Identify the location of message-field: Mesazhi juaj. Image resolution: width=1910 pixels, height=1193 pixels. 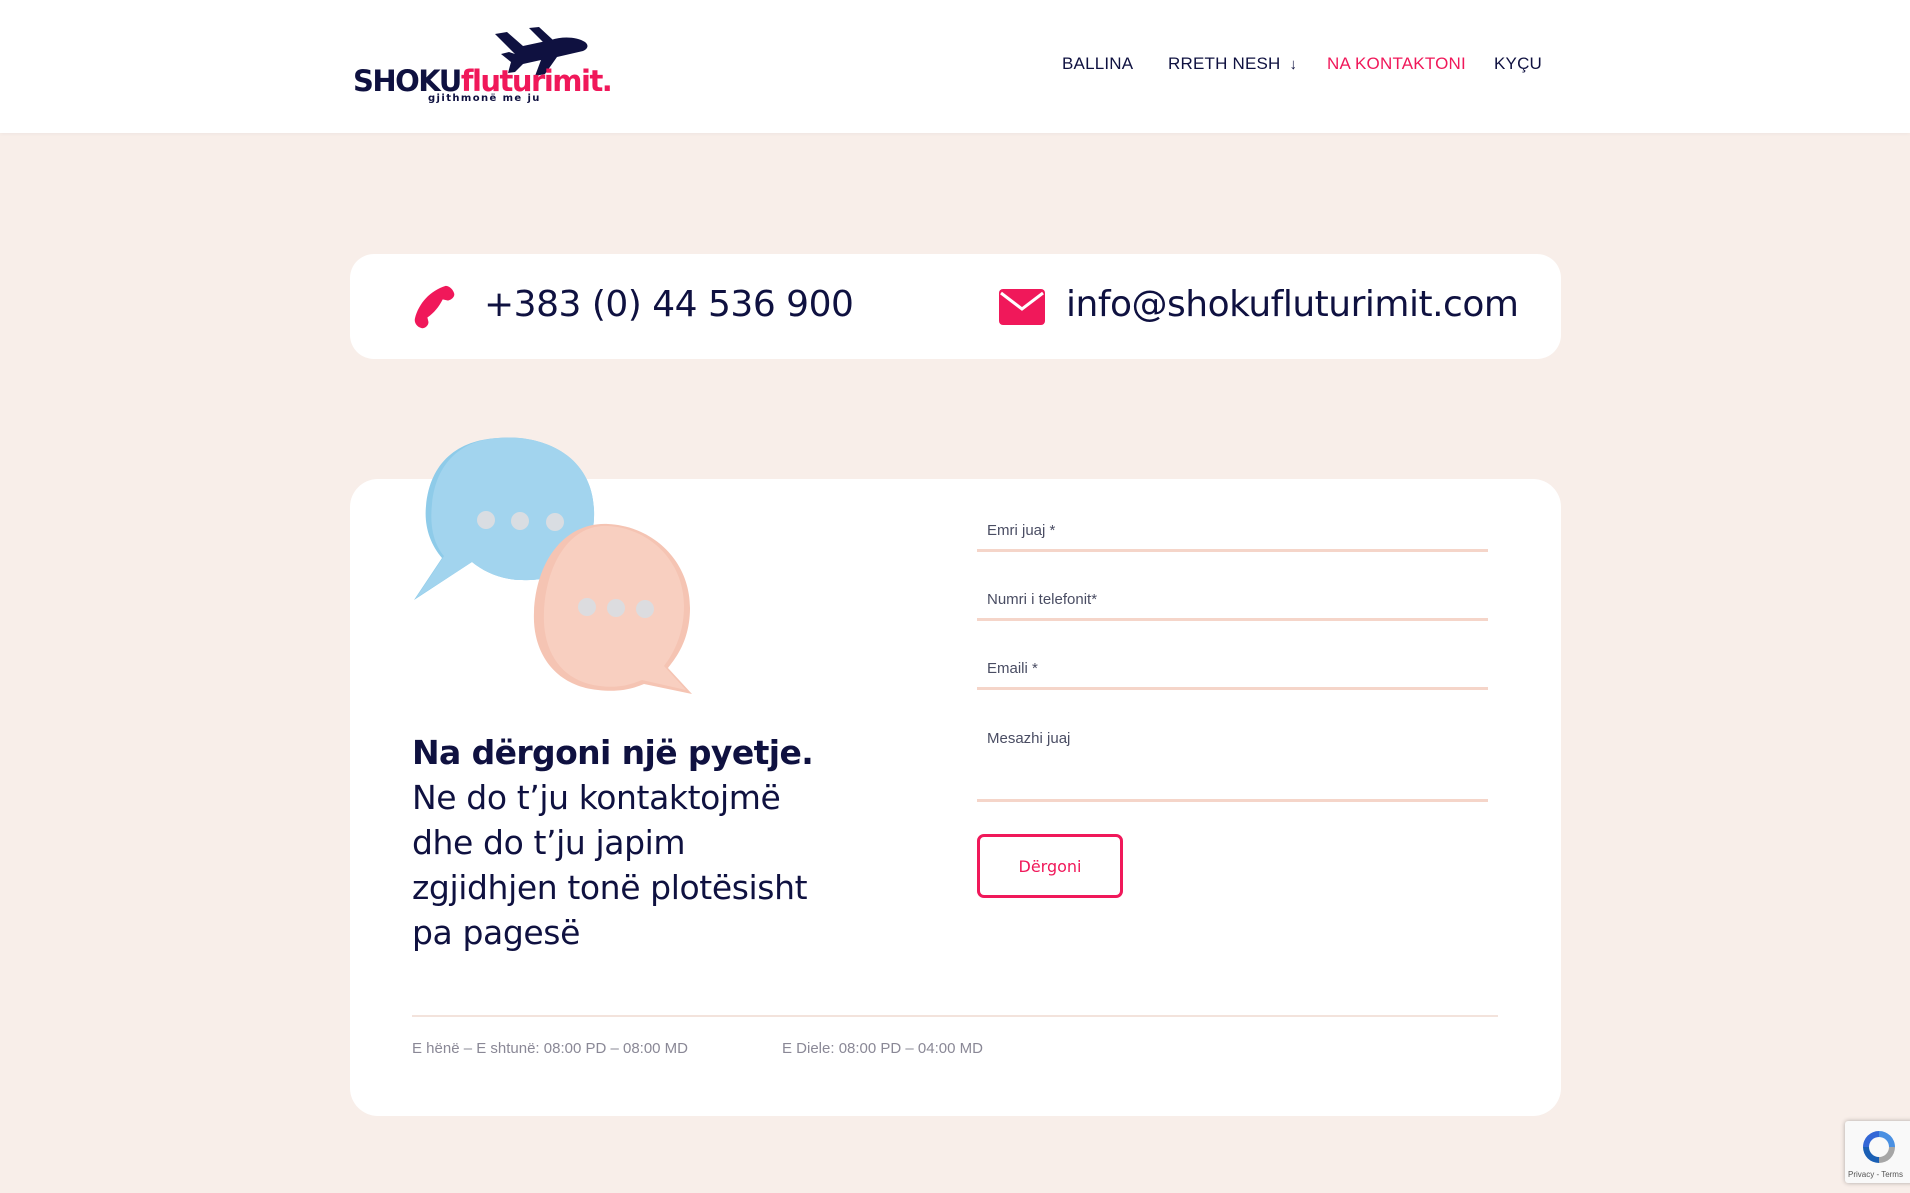
(1232, 761).